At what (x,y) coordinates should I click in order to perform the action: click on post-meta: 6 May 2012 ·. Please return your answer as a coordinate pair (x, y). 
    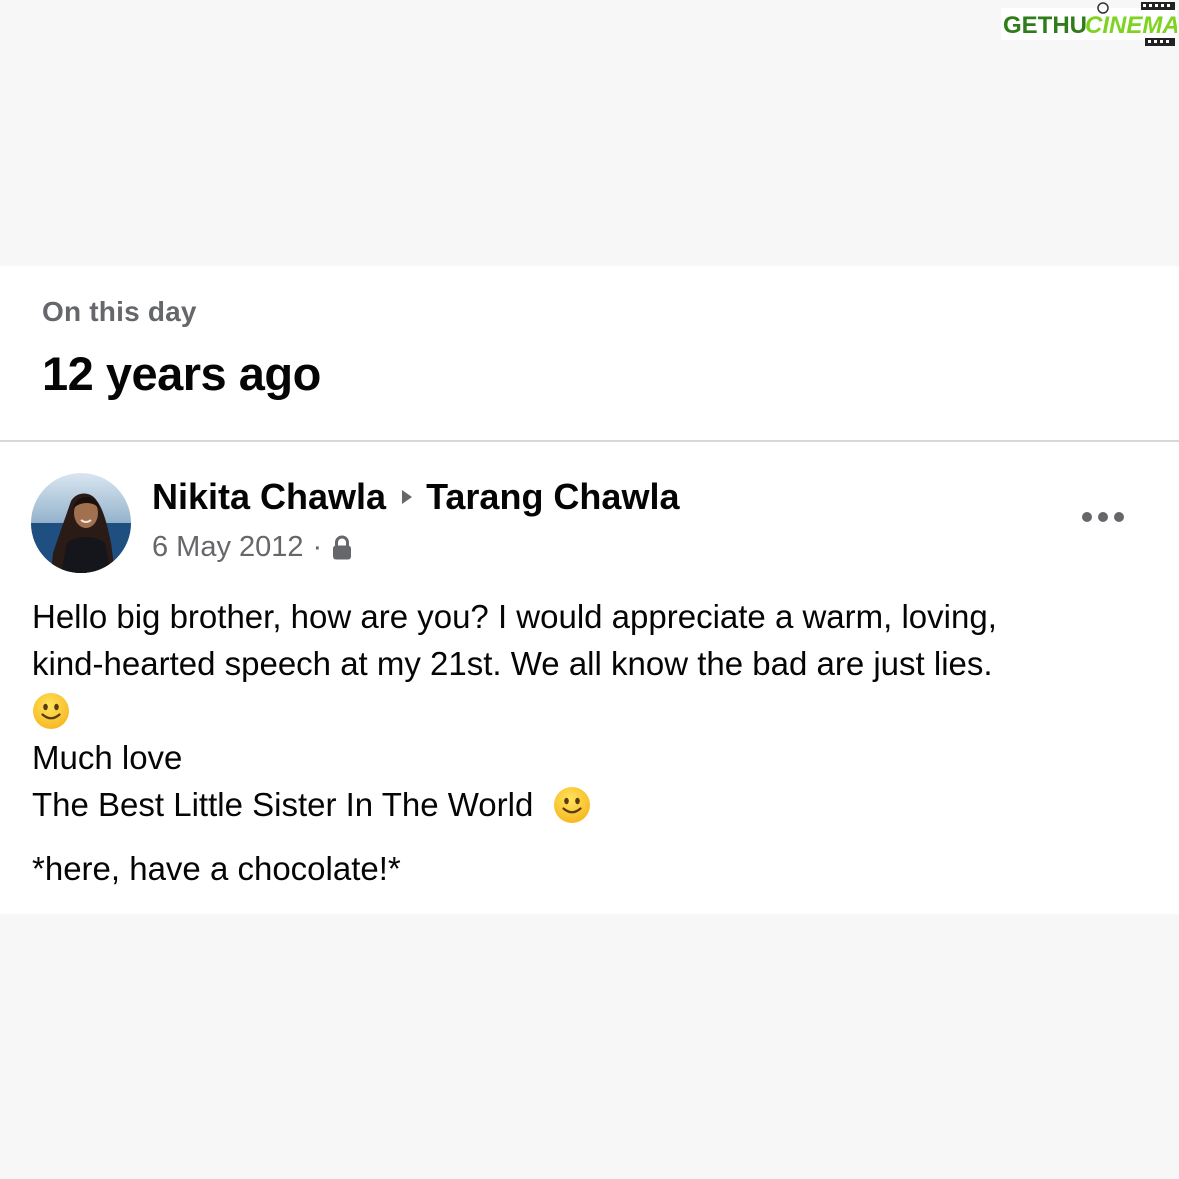
    Looking at the image, I should click on (253, 547).